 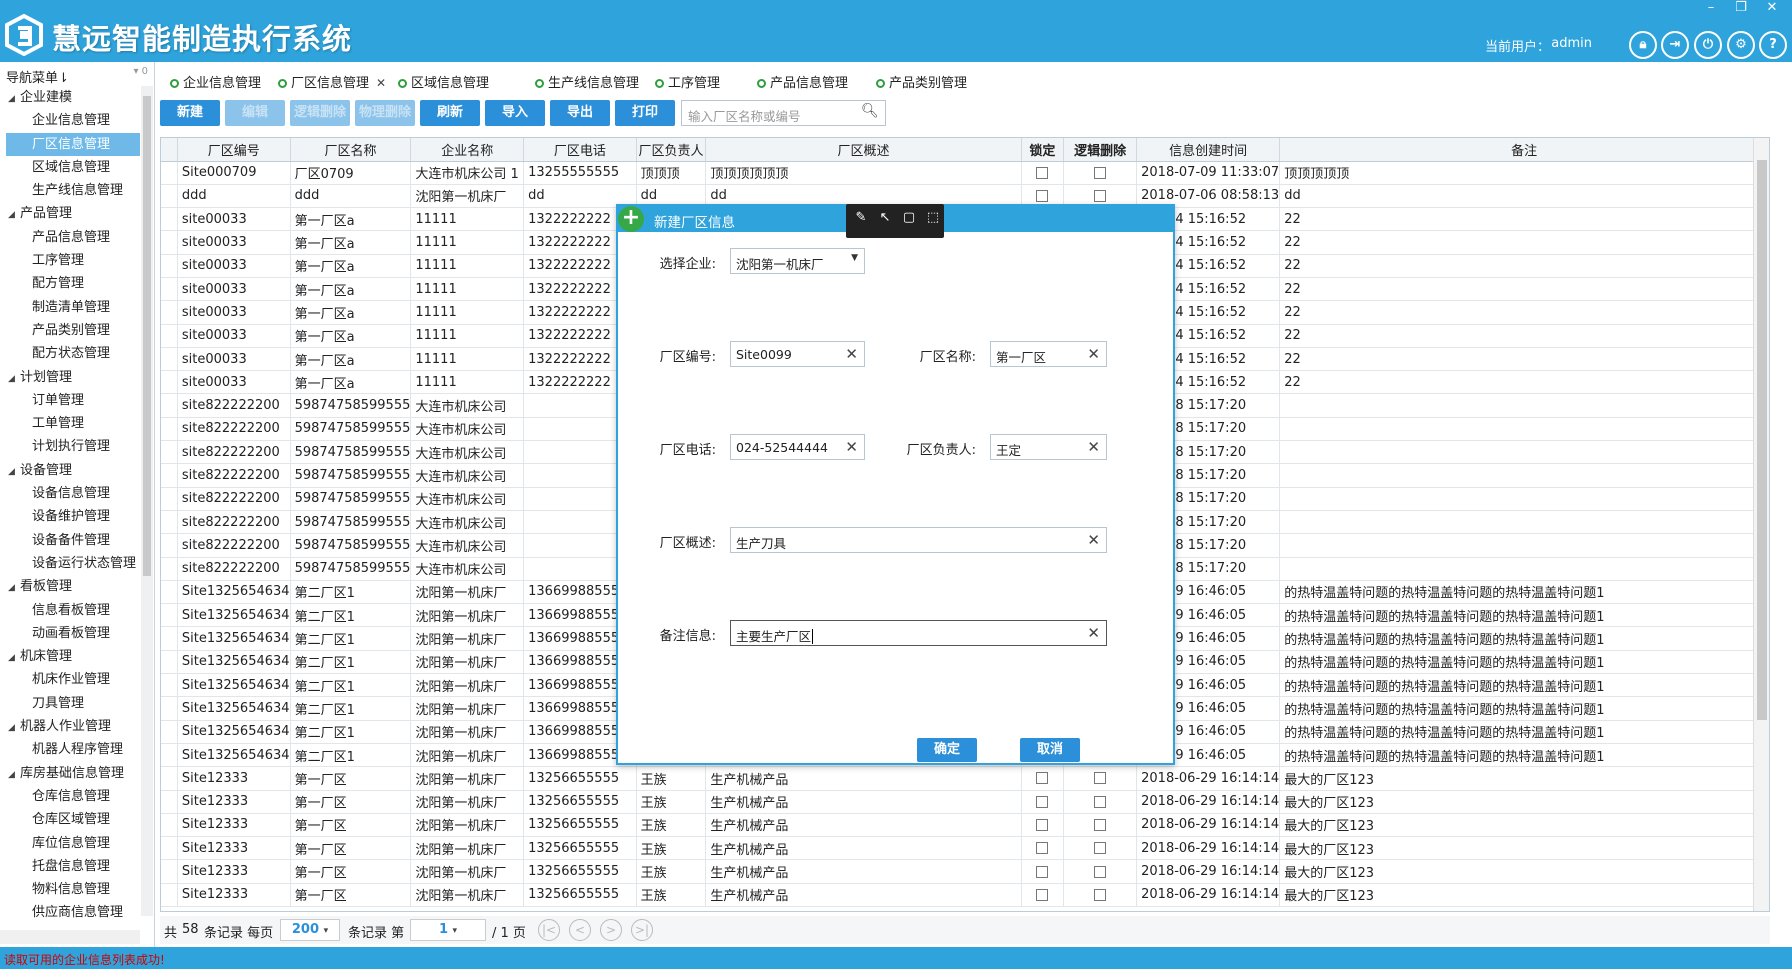 What do you see at coordinates (70, 586) in the screenshot?
I see `nav-group-4: ◢ 看板管理` at bounding box center [70, 586].